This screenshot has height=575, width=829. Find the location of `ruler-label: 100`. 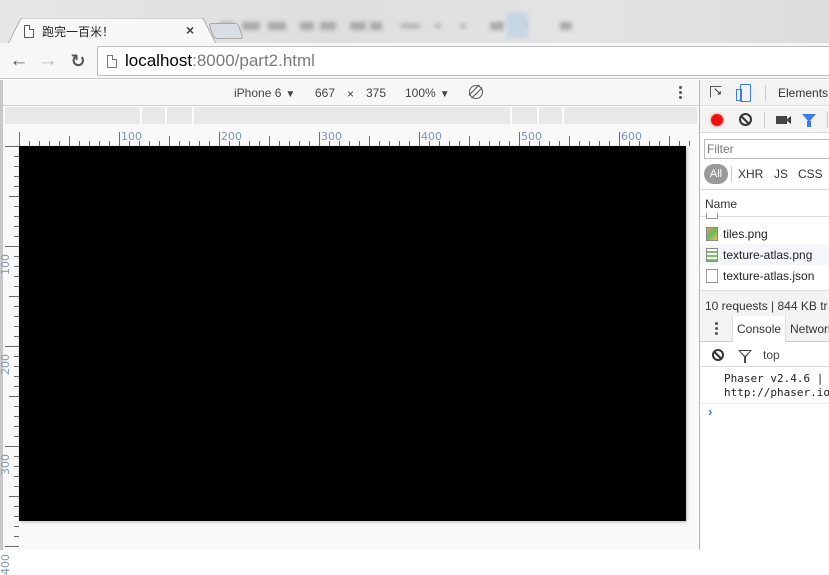

ruler-label: 100 is located at coordinates (6, 264).